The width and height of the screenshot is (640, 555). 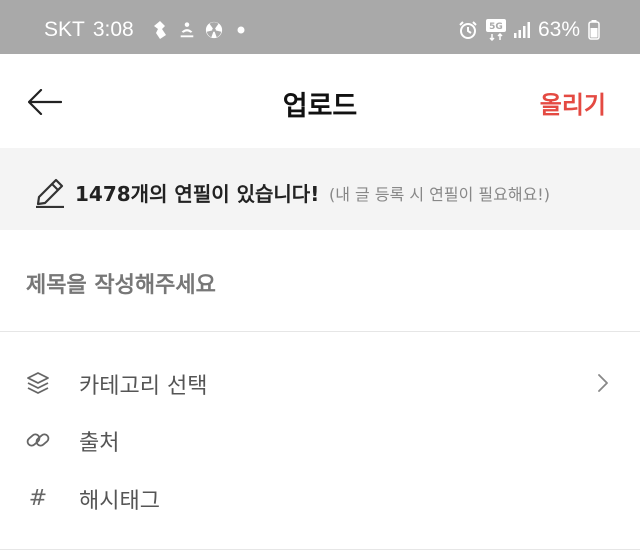 I want to click on clock: 3:08, so click(x=113, y=29).